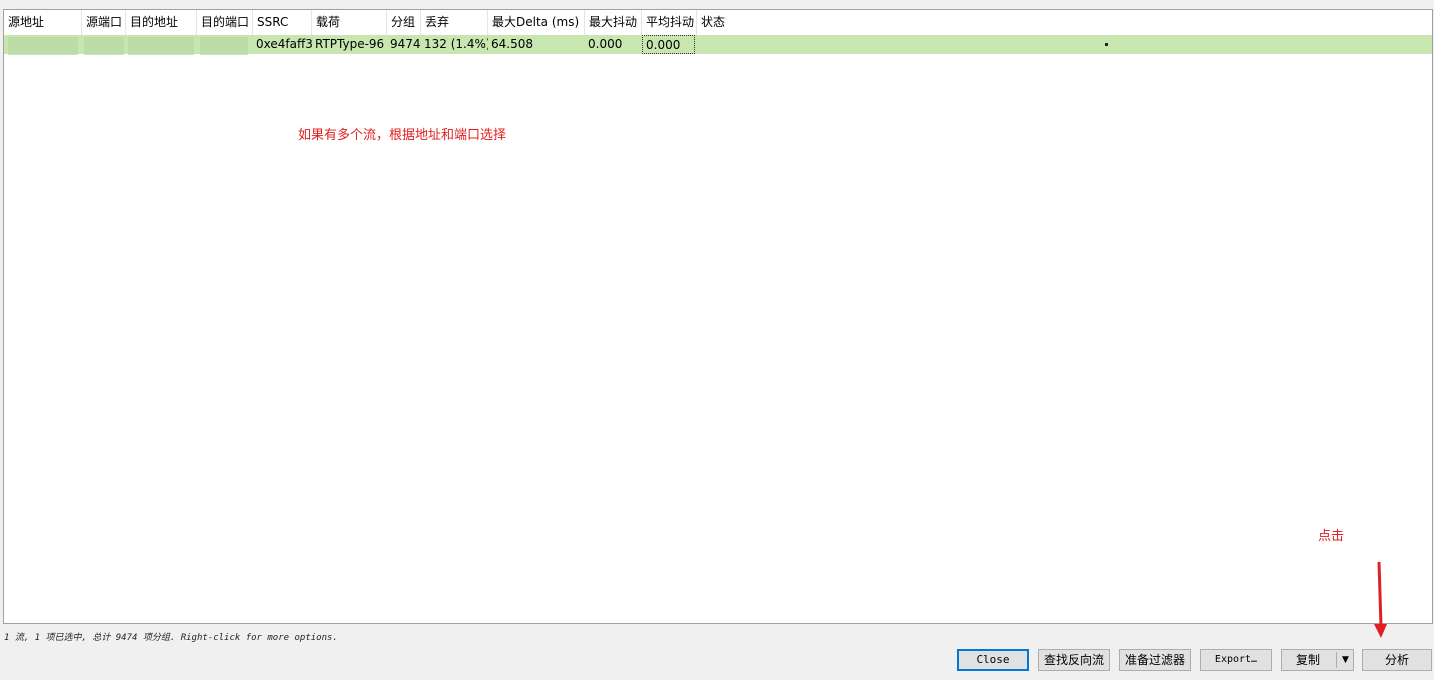 The width and height of the screenshot is (1434, 680). I want to click on cell-packets: 9474, so click(405, 44).